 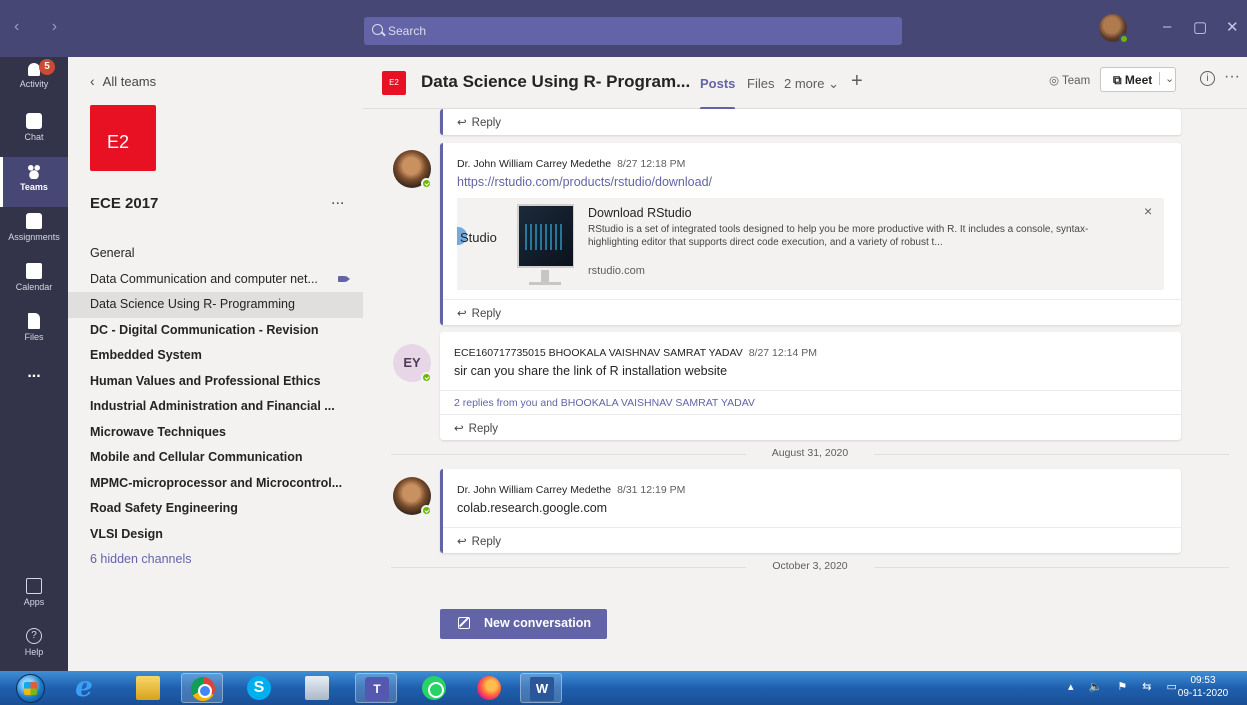 What do you see at coordinates (1203, 687) in the screenshot?
I see `taskbar-clock: 09:53 09-11-2020` at bounding box center [1203, 687].